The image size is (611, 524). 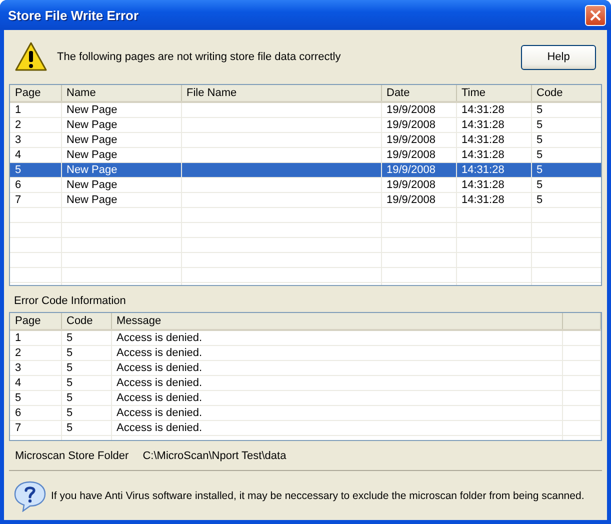 I want to click on folder-label: Microscan Store Folder, so click(x=72, y=456).